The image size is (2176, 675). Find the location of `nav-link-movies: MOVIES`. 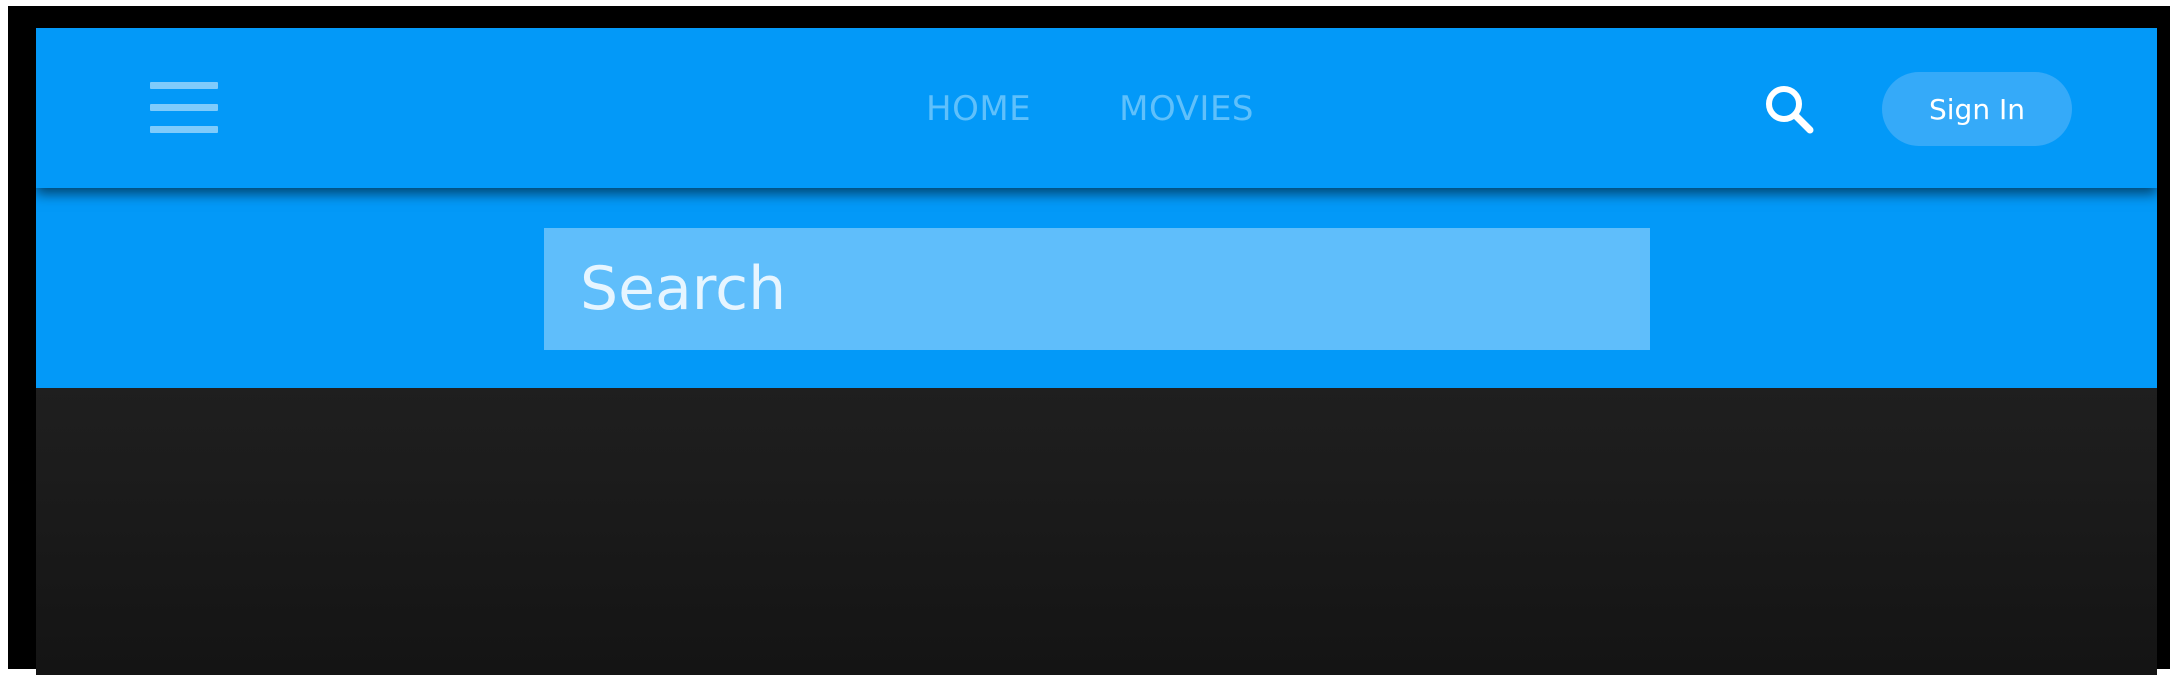

nav-link-movies: MOVIES is located at coordinates (1186, 109).